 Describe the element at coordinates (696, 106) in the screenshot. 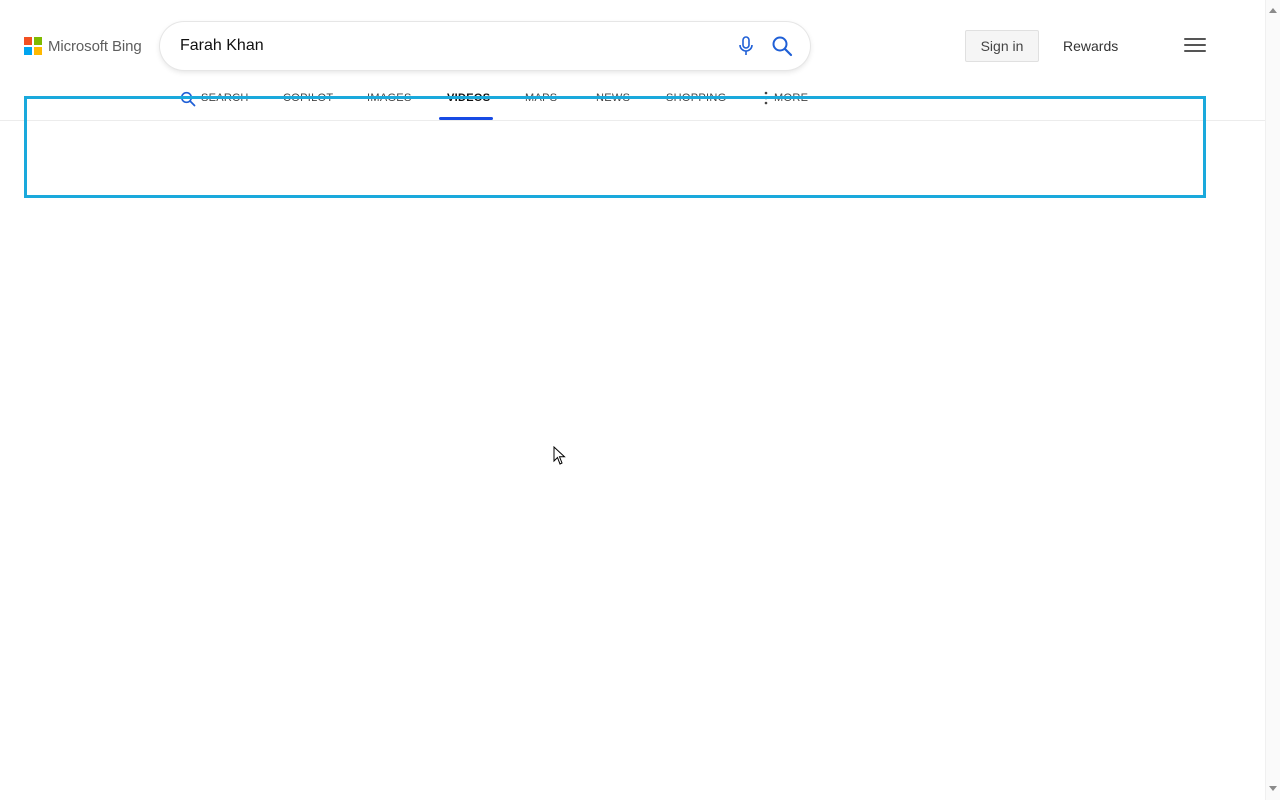

I see `tab-shopping: SHOPPING` at that location.